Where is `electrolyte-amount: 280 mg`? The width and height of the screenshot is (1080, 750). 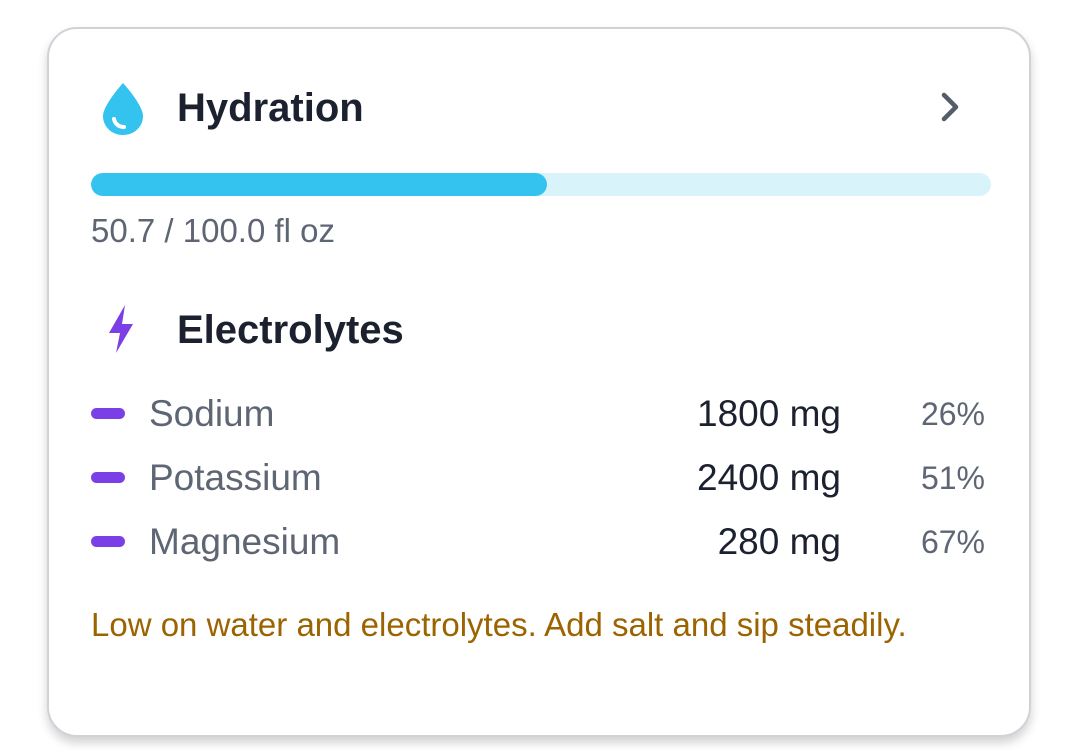 electrolyte-amount: 280 mg is located at coordinates (779, 541).